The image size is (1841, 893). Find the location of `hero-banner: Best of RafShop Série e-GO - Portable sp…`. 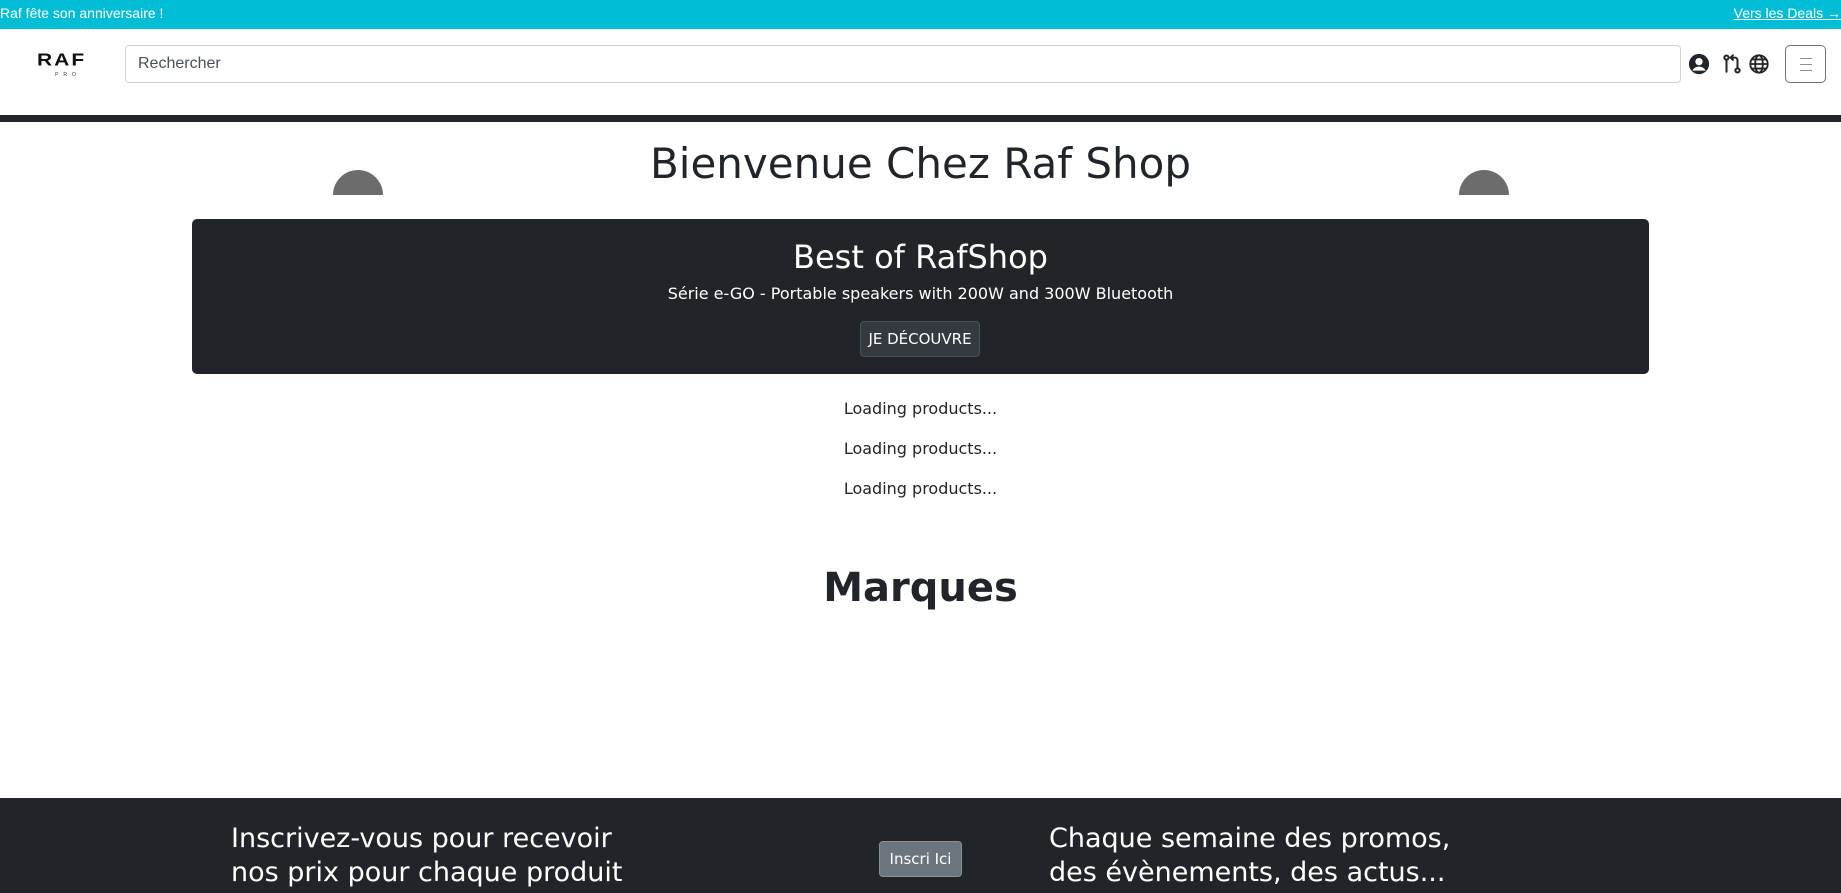

hero-banner: Best of RafShop Série e-GO - Portable sp… is located at coordinates (920, 296).